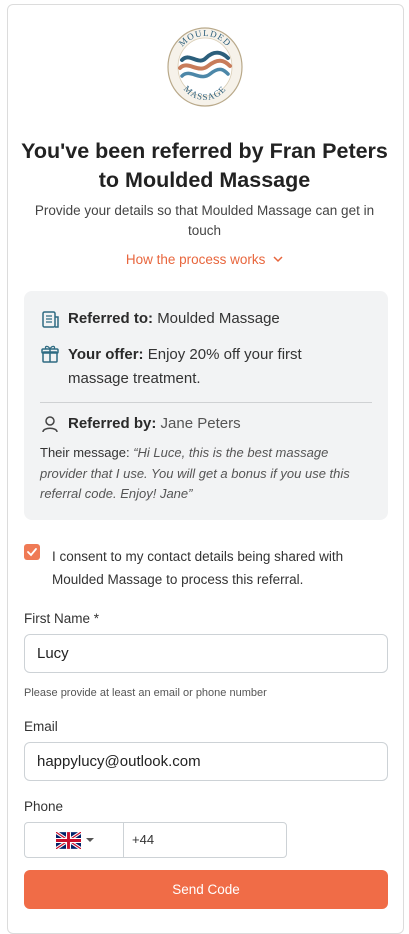 This screenshot has width=409, height=934. What do you see at coordinates (106, 354) in the screenshot?
I see `offer-label: Your offer:` at bounding box center [106, 354].